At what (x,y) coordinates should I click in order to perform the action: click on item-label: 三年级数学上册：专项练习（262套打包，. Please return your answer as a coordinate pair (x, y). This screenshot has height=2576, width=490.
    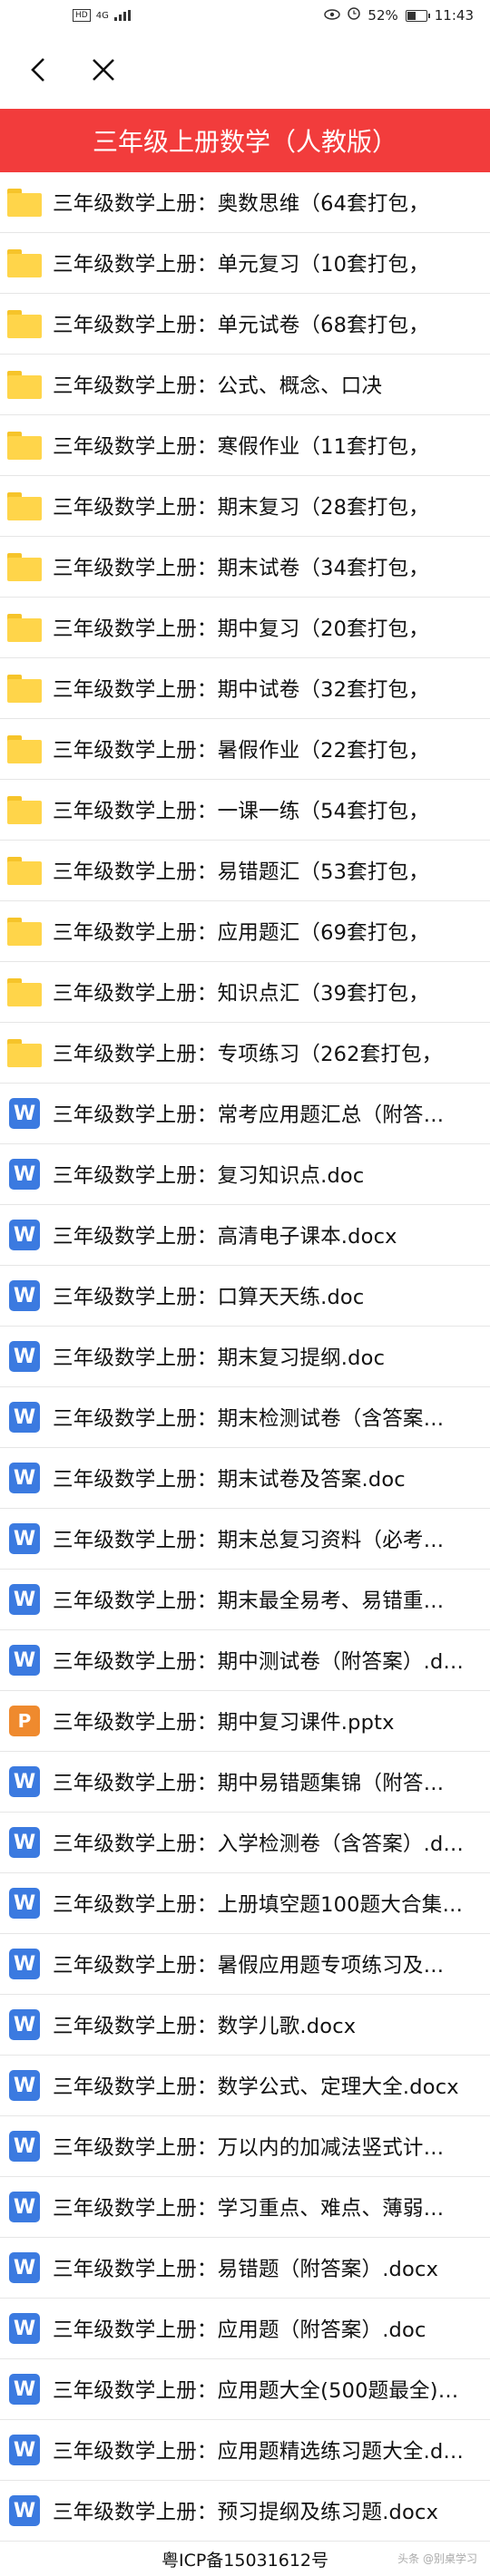
    Looking at the image, I should click on (248, 1054).